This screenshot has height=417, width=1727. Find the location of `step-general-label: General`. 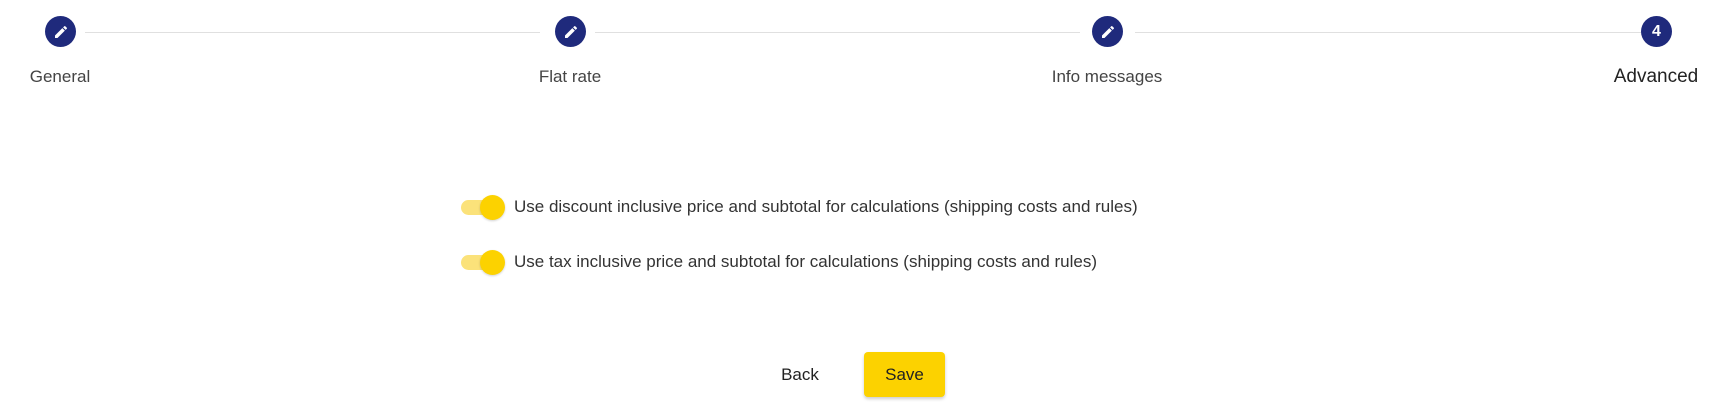

step-general-label: General is located at coordinates (60, 76).